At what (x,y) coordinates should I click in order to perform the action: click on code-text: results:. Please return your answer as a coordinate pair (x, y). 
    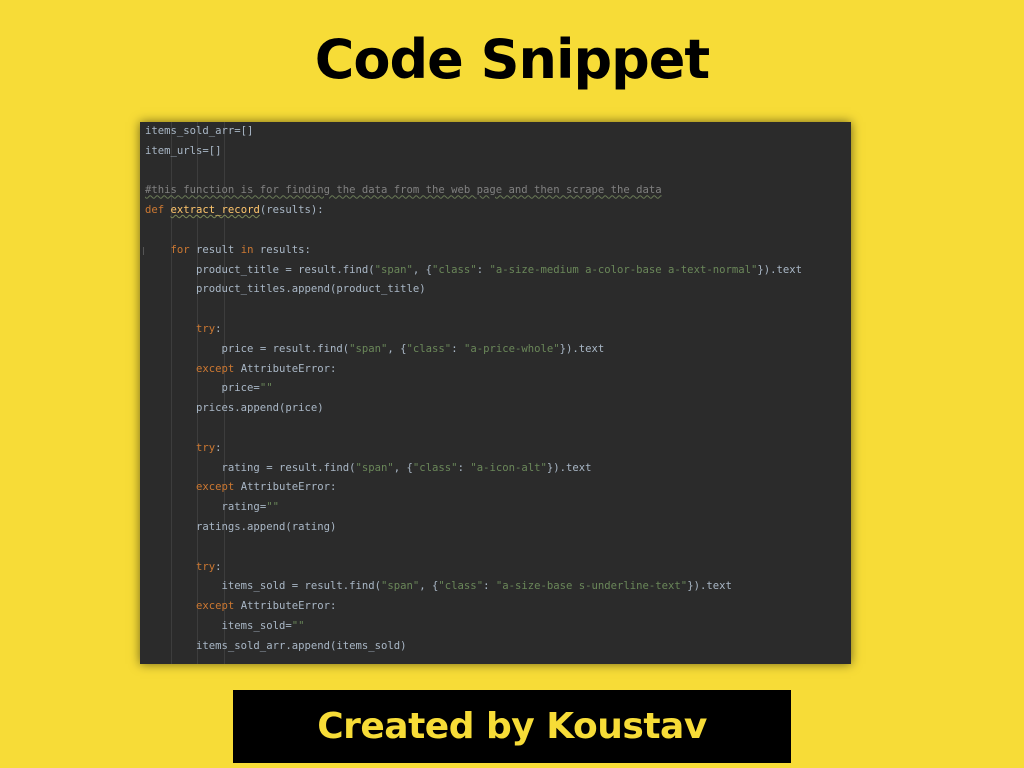
    Looking at the image, I should click on (282, 249).